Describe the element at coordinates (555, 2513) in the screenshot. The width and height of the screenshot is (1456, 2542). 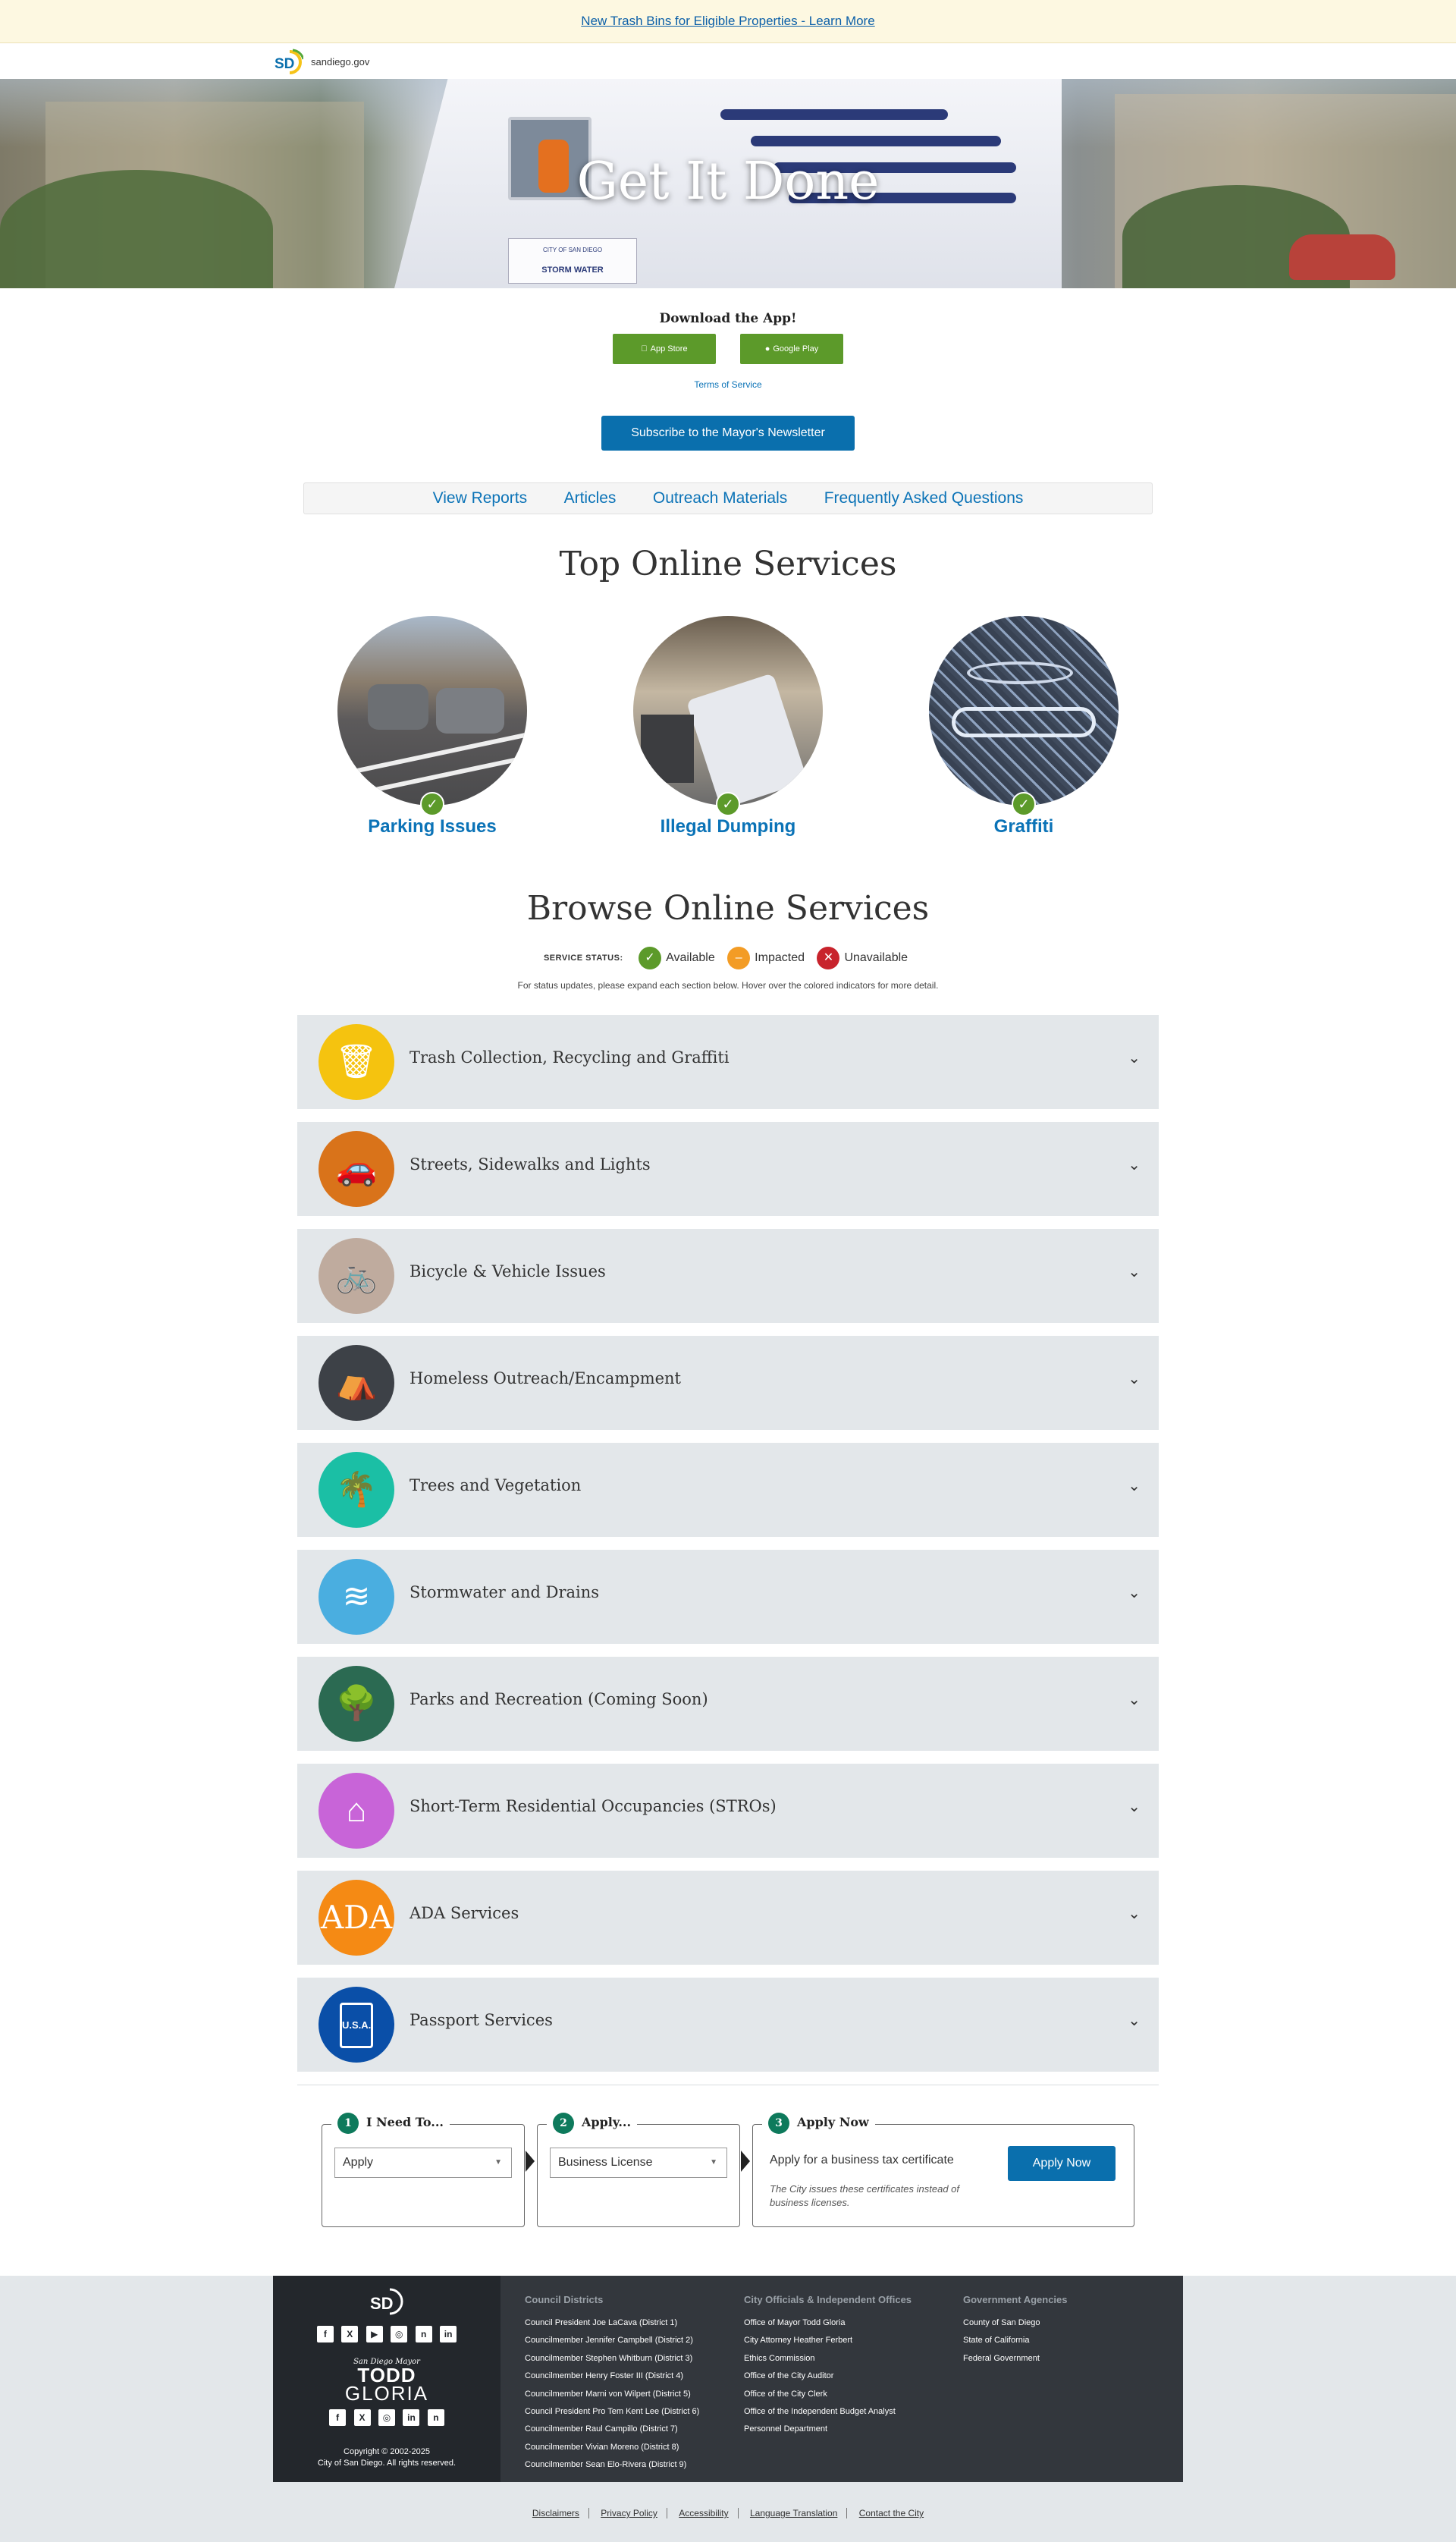
I see `disclaimers-link: Disclaimers` at that location.